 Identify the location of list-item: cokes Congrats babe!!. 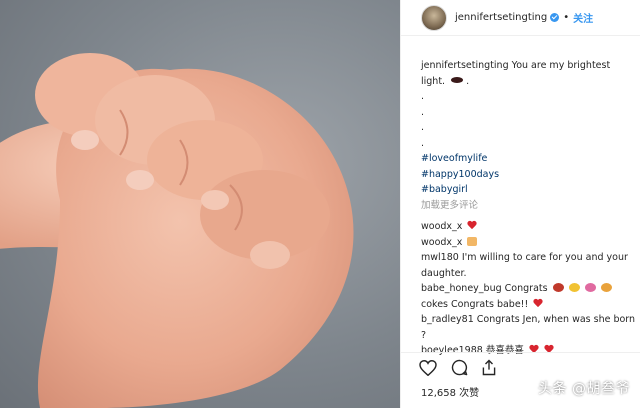
(528, 305).